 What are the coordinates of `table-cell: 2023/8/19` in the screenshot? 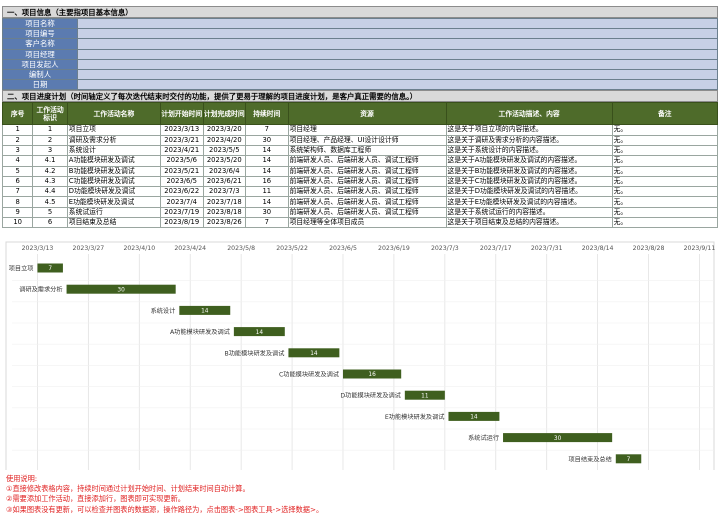 It's located at (181, 222).